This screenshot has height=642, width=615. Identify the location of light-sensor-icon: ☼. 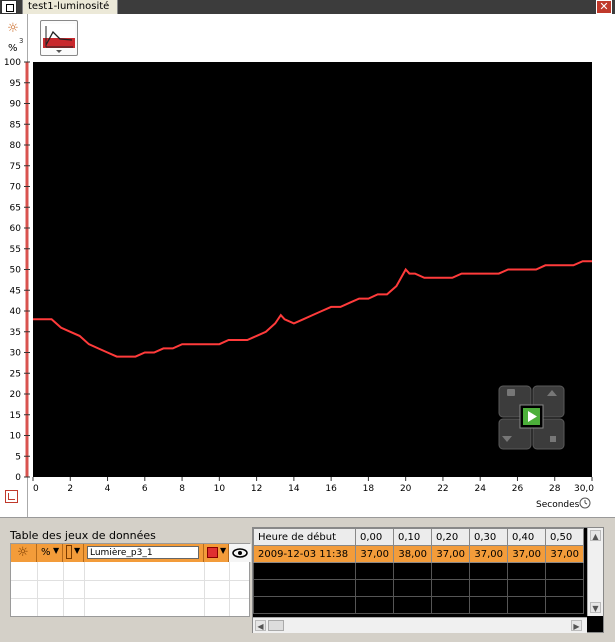
(23, 552).